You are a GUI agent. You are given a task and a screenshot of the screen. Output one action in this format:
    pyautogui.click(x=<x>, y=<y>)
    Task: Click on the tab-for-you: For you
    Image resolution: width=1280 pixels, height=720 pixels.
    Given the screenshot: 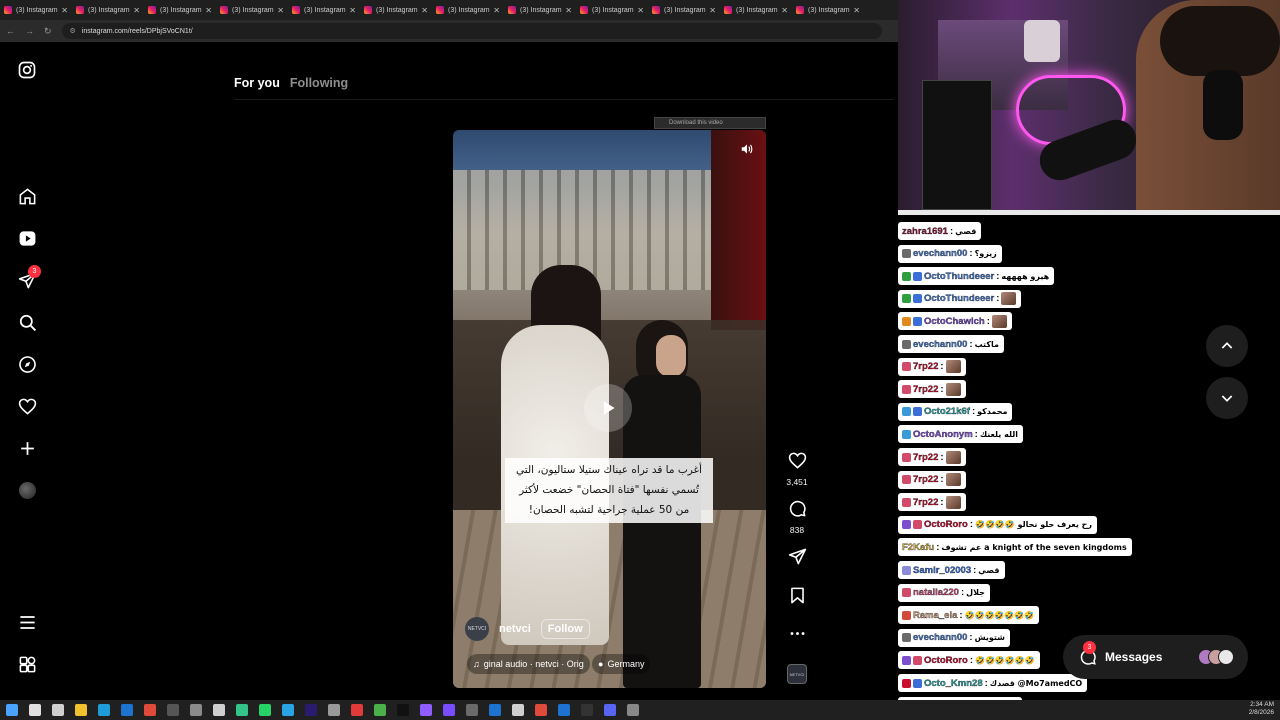 What is the action you would take?
    pyautogui.click(x=257, y=83)
    